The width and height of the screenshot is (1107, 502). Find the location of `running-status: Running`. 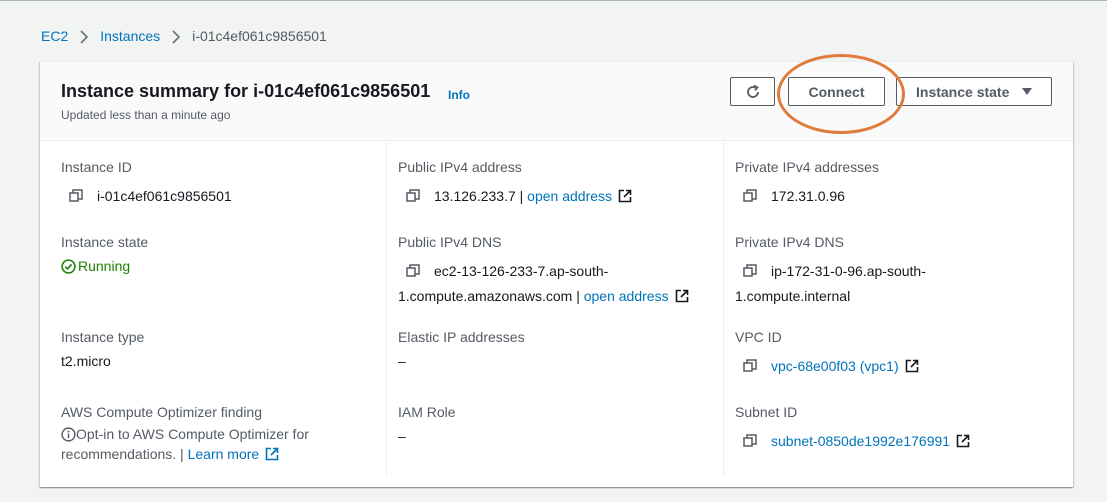

running-status: Running is located at coordinates (104, 266).